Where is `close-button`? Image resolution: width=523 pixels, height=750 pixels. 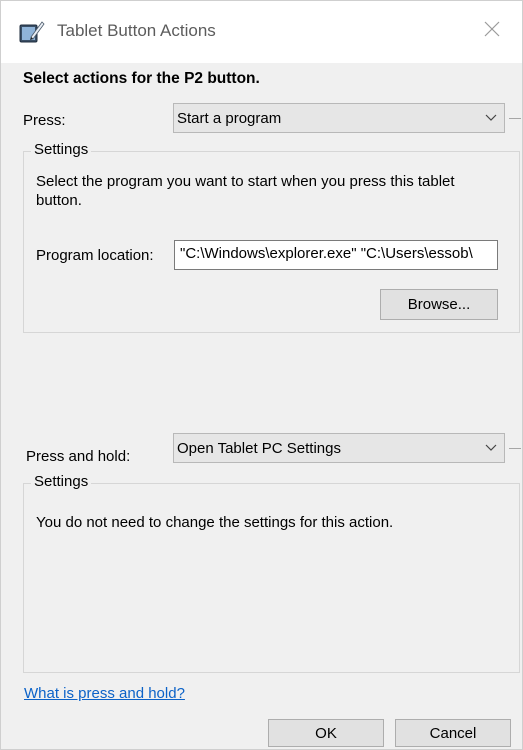
close-button is located at coordinates (492, 31).